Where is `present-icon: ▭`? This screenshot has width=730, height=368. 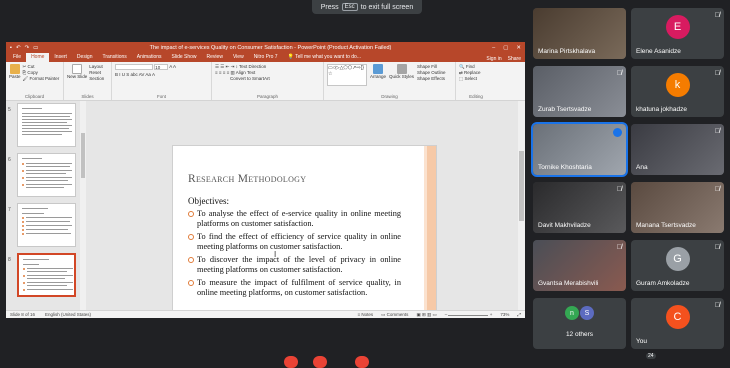
present-icon: ▭ is located at coordinates (35, 48).